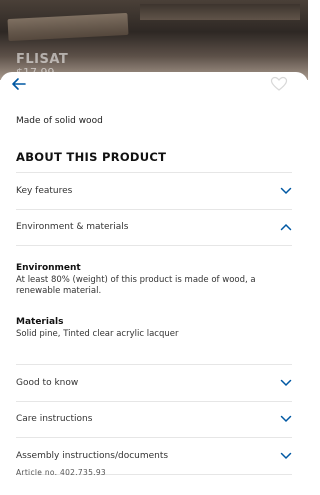 This screenshot has width=320, height=495. Describe the element at coordinates (154, 383) in the screenshot. I see `accordion-good-to-know: Good to know` at that location.